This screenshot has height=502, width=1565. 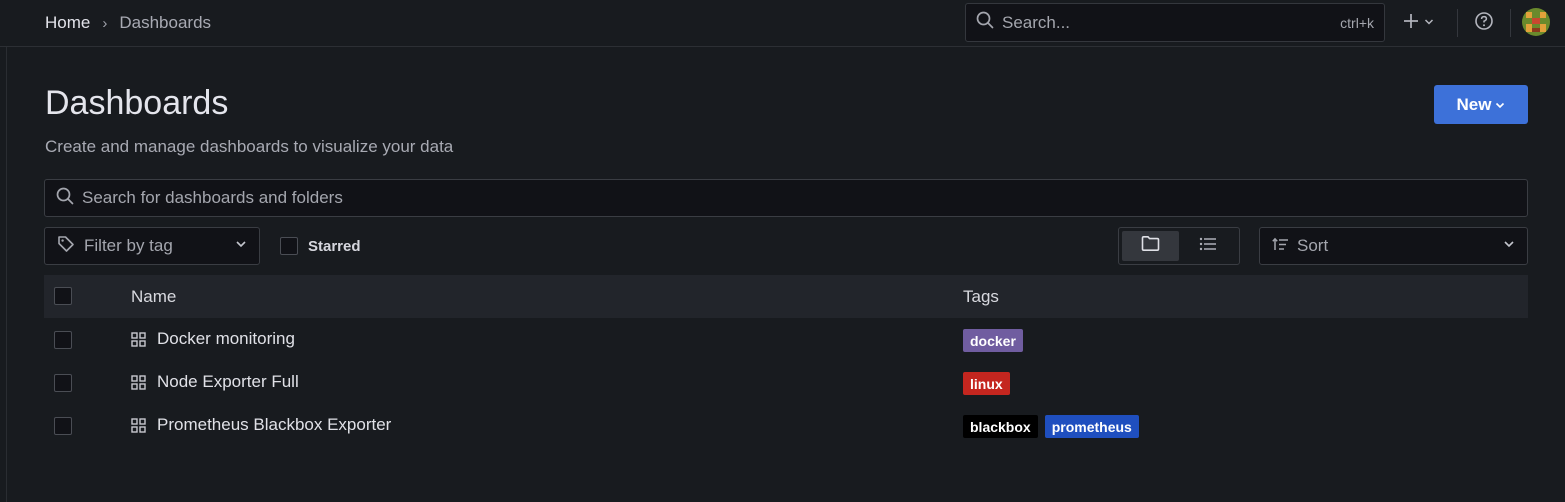 What do you see at coordinates (128, 245) in the screenshot?
I see `tag-filter-placeholder: Filter by tag` at bounding box center [128, 245].